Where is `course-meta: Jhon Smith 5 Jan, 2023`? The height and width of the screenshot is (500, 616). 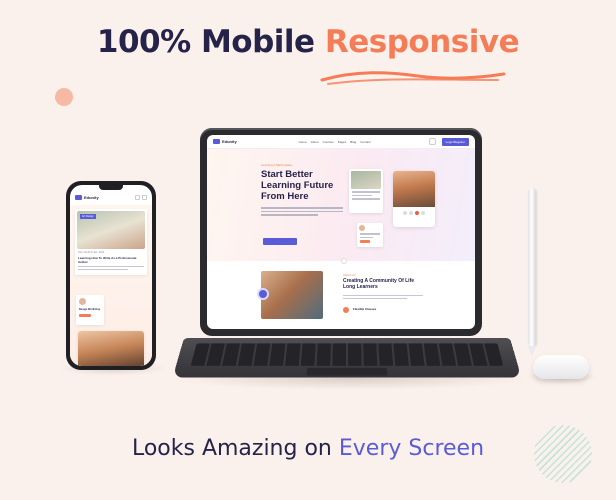 course-meta: Jhon Smith 5 Jan, 2023 is located at coordinates (91, 252).